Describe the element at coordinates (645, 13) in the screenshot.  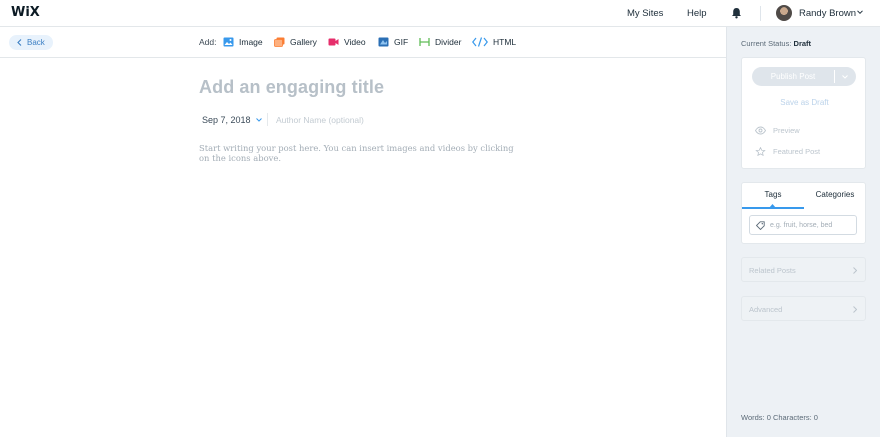
I see `my-sites-link: My Sites` at that location.